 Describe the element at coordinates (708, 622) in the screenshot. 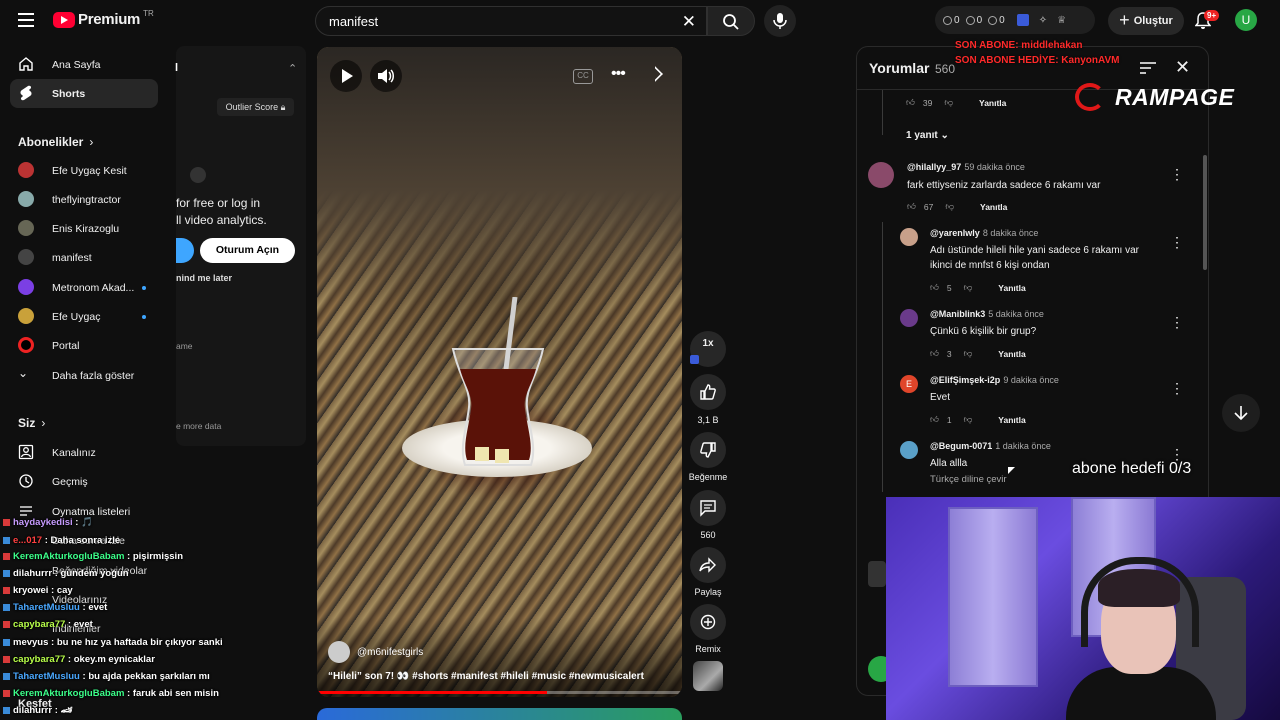

I see `remix-button` at that location.